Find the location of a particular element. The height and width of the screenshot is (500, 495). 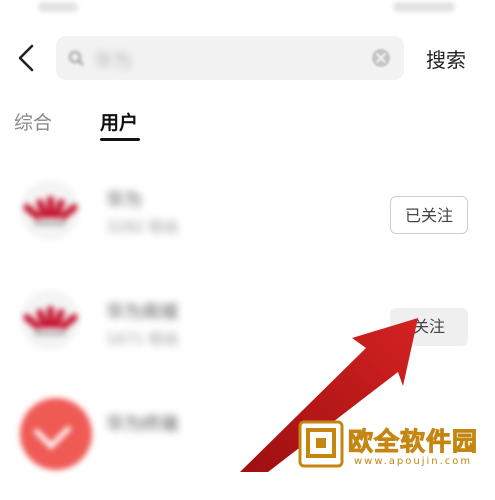

search-icon is located at coordinates (76, 58).